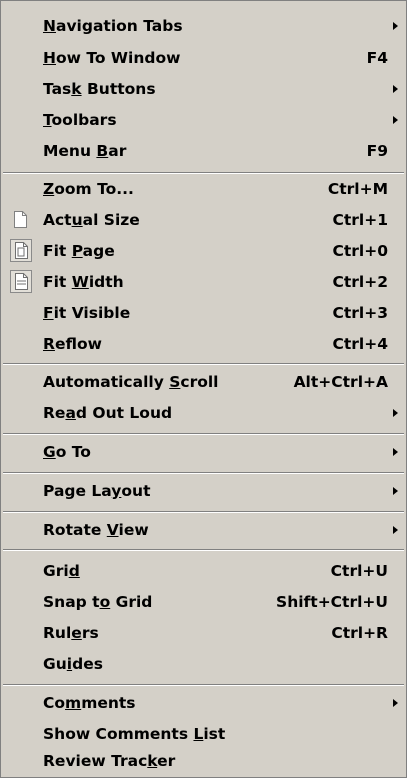 The width and height of the screenshot is (407, 778). What do you see at coordinates (203, 282) in the screenshot?
I see `menu-item-fit-width: Fit Width Ctrl+2` at bounding box center [203, 282].